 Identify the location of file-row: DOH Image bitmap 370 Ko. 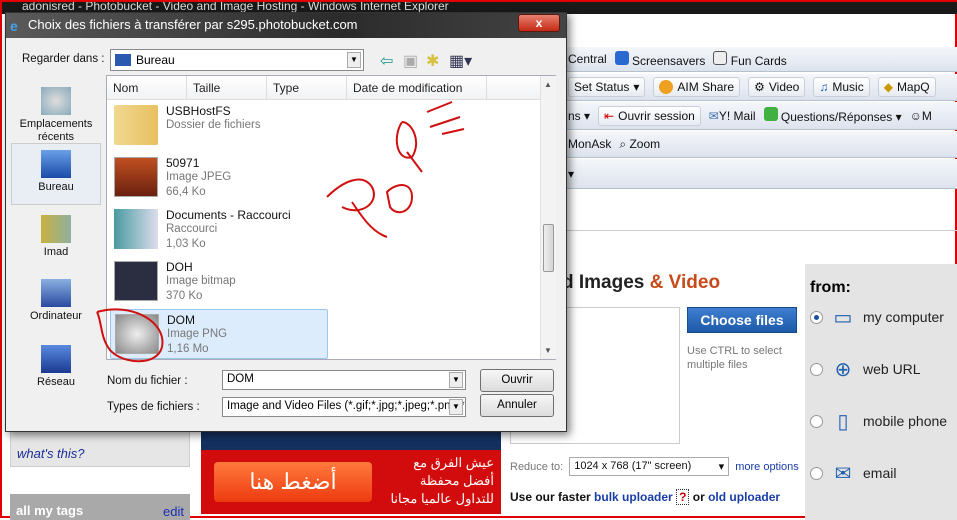
(219, 282).